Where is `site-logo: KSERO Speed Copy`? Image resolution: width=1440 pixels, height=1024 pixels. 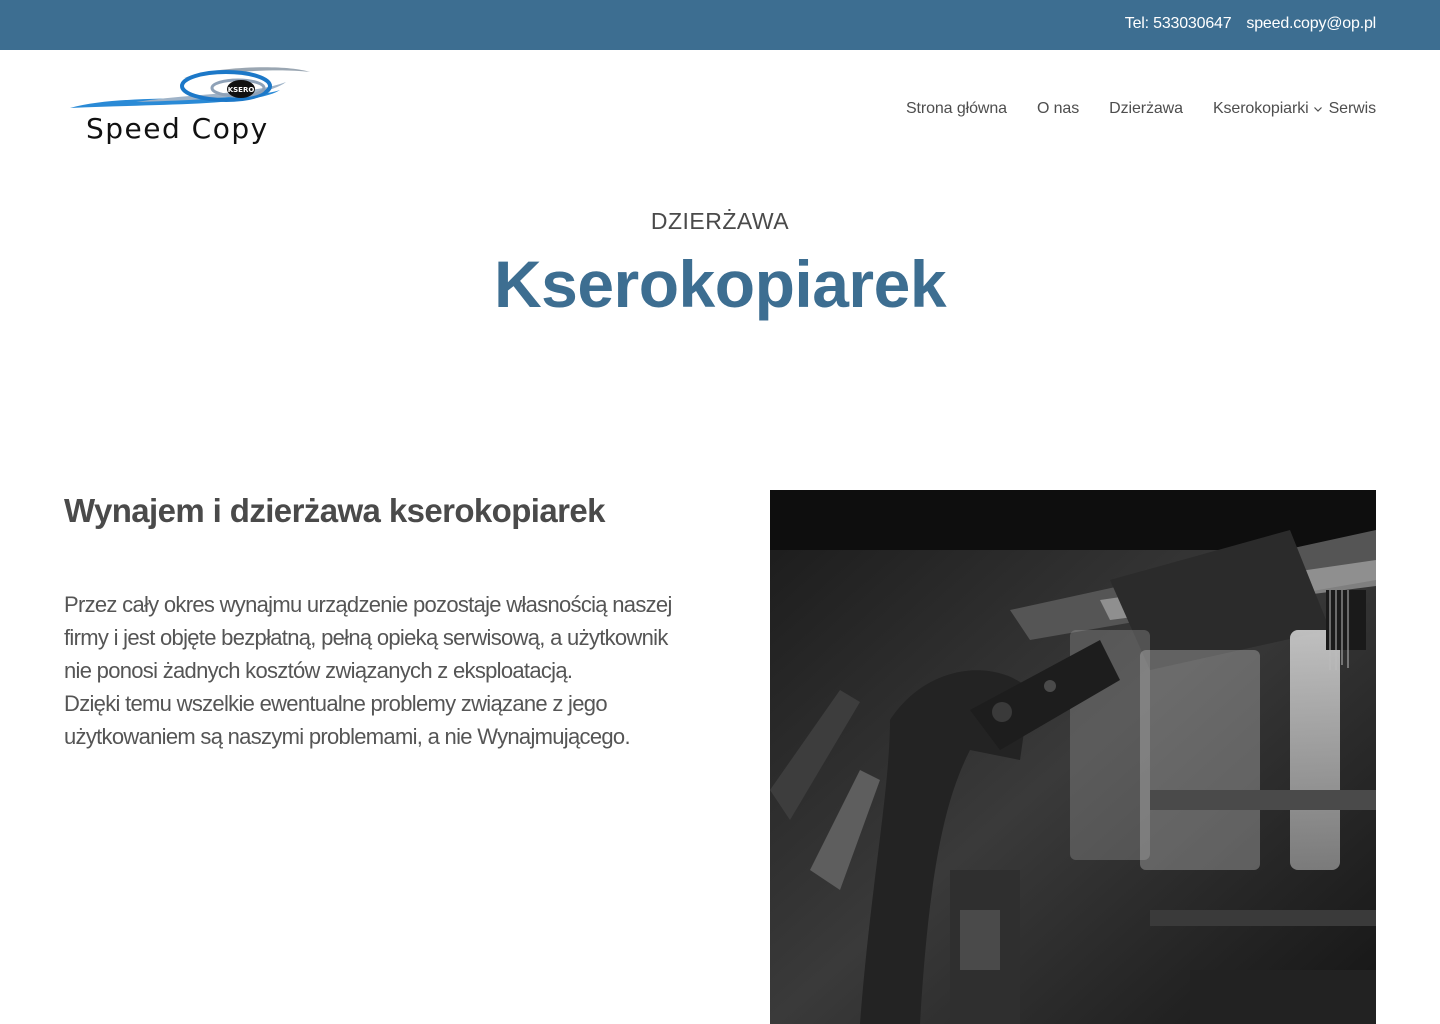
site-logo: KSERO Speed Copy is located at coordinates (191, 109).